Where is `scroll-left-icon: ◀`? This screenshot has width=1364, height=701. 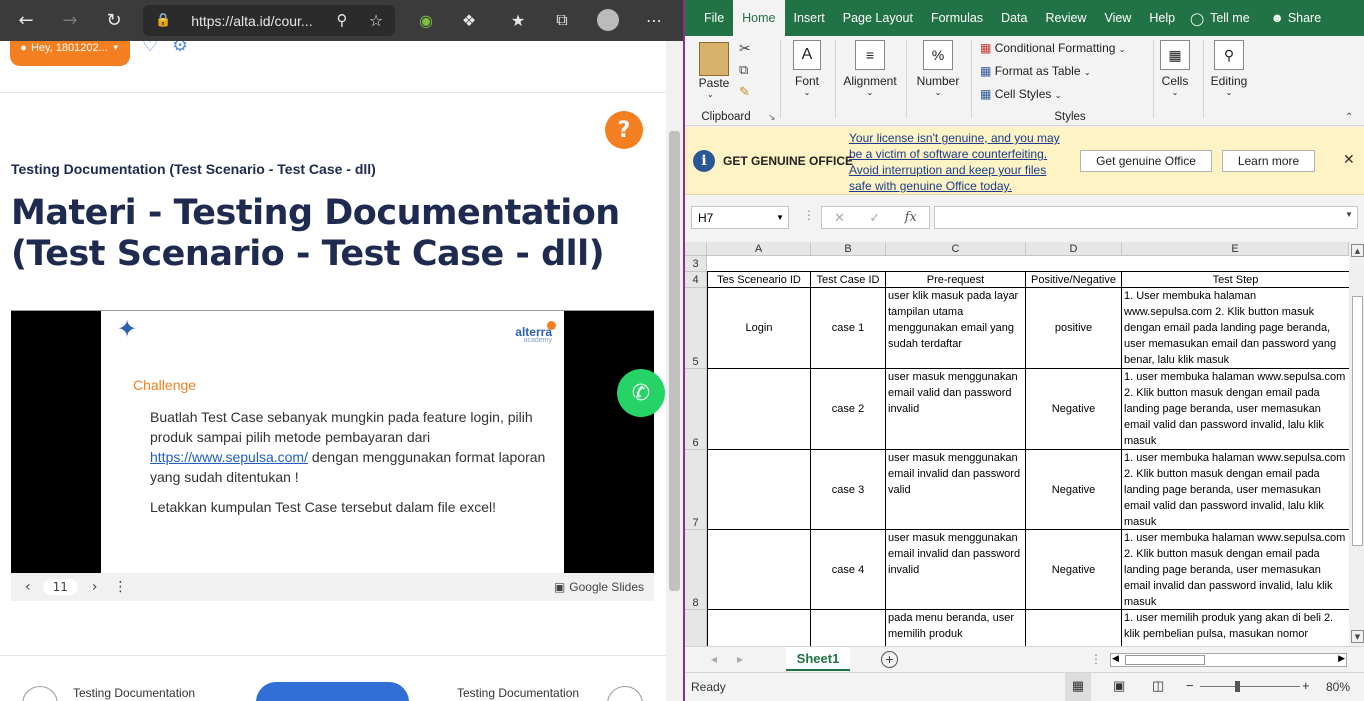
scroll-left-icon: ◀ is located at coordinates (1115, 658).